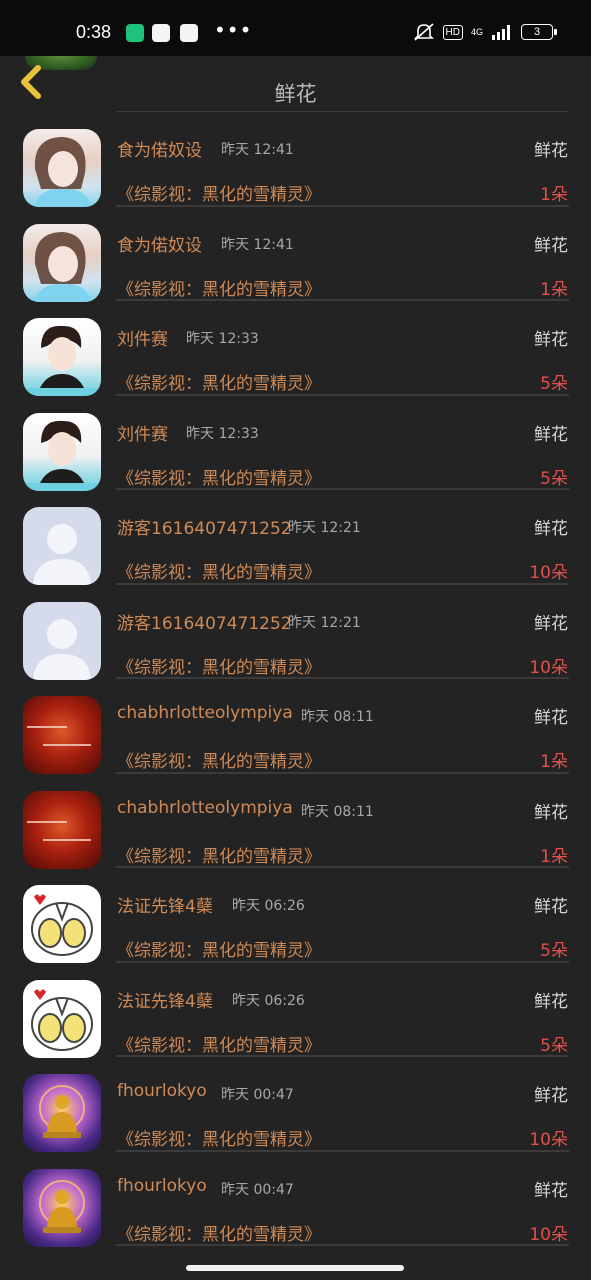 The height and width of the screenshot is (1280, 591). I want to click on home-indicator, so click(295, 1268).